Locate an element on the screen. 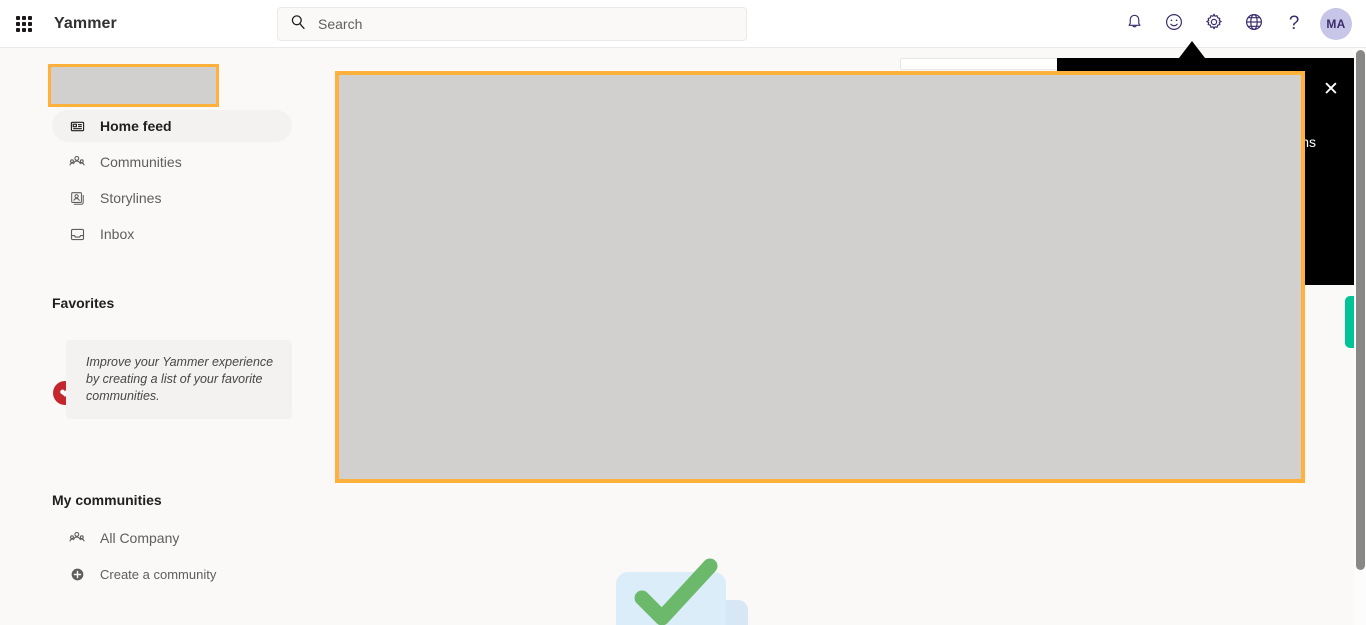 Image resolution: width=1366 pixels, height=625 pixels. app-launcher-grid-icon is located at coordinates (24, 23).